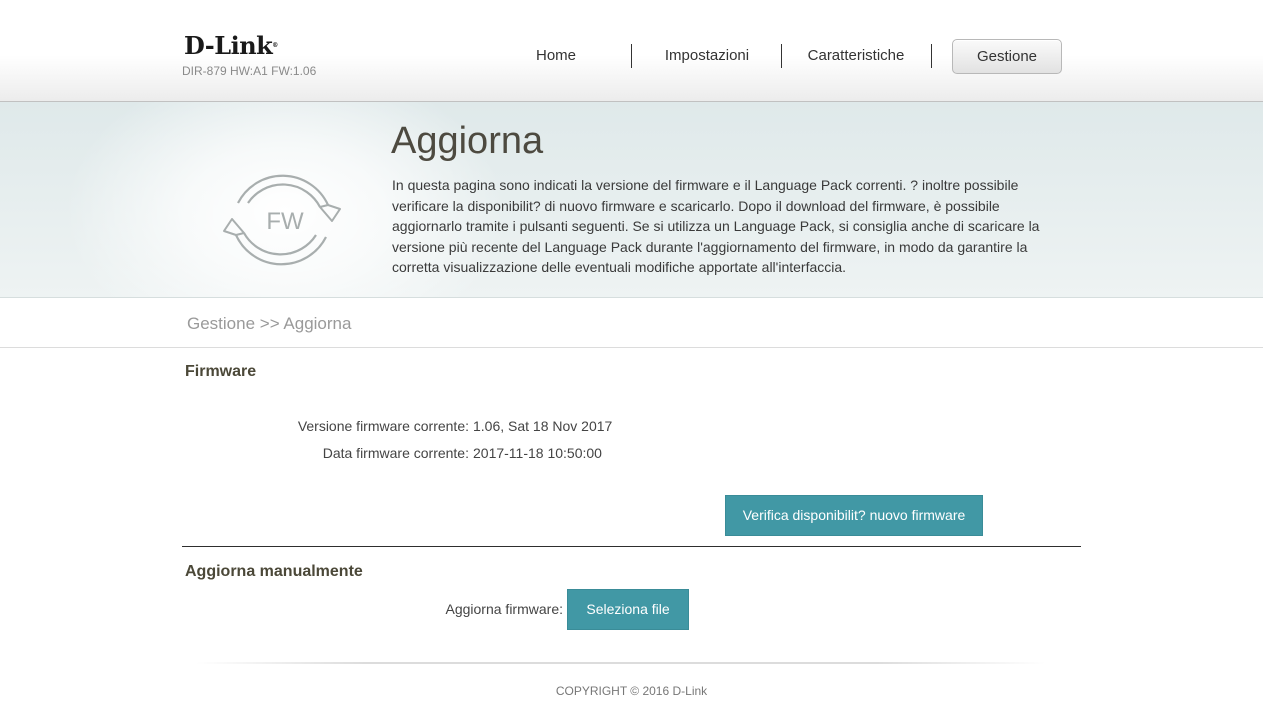 This screenshot has height=719, width=1263. Describe the element at coordinates (383, 426) in the screenshot. I see `firmware-version-label: Versione firmware corrente:` at that location.